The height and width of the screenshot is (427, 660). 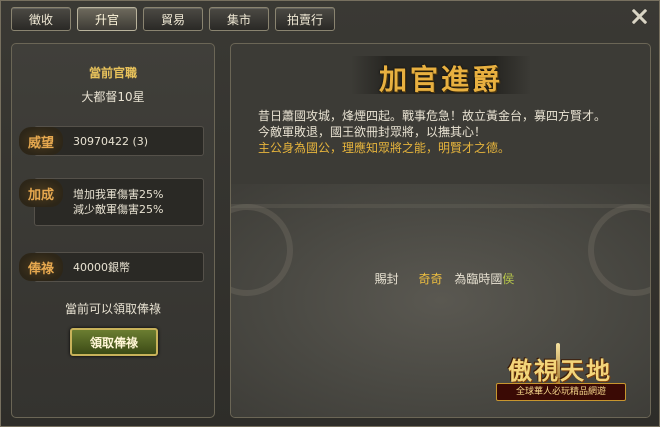 What do you see at coordinates (561, 392) in the screenshot?
I see `logo-subtitle: 全球華人必玩精品網遊` at bounding box center [561, 392].